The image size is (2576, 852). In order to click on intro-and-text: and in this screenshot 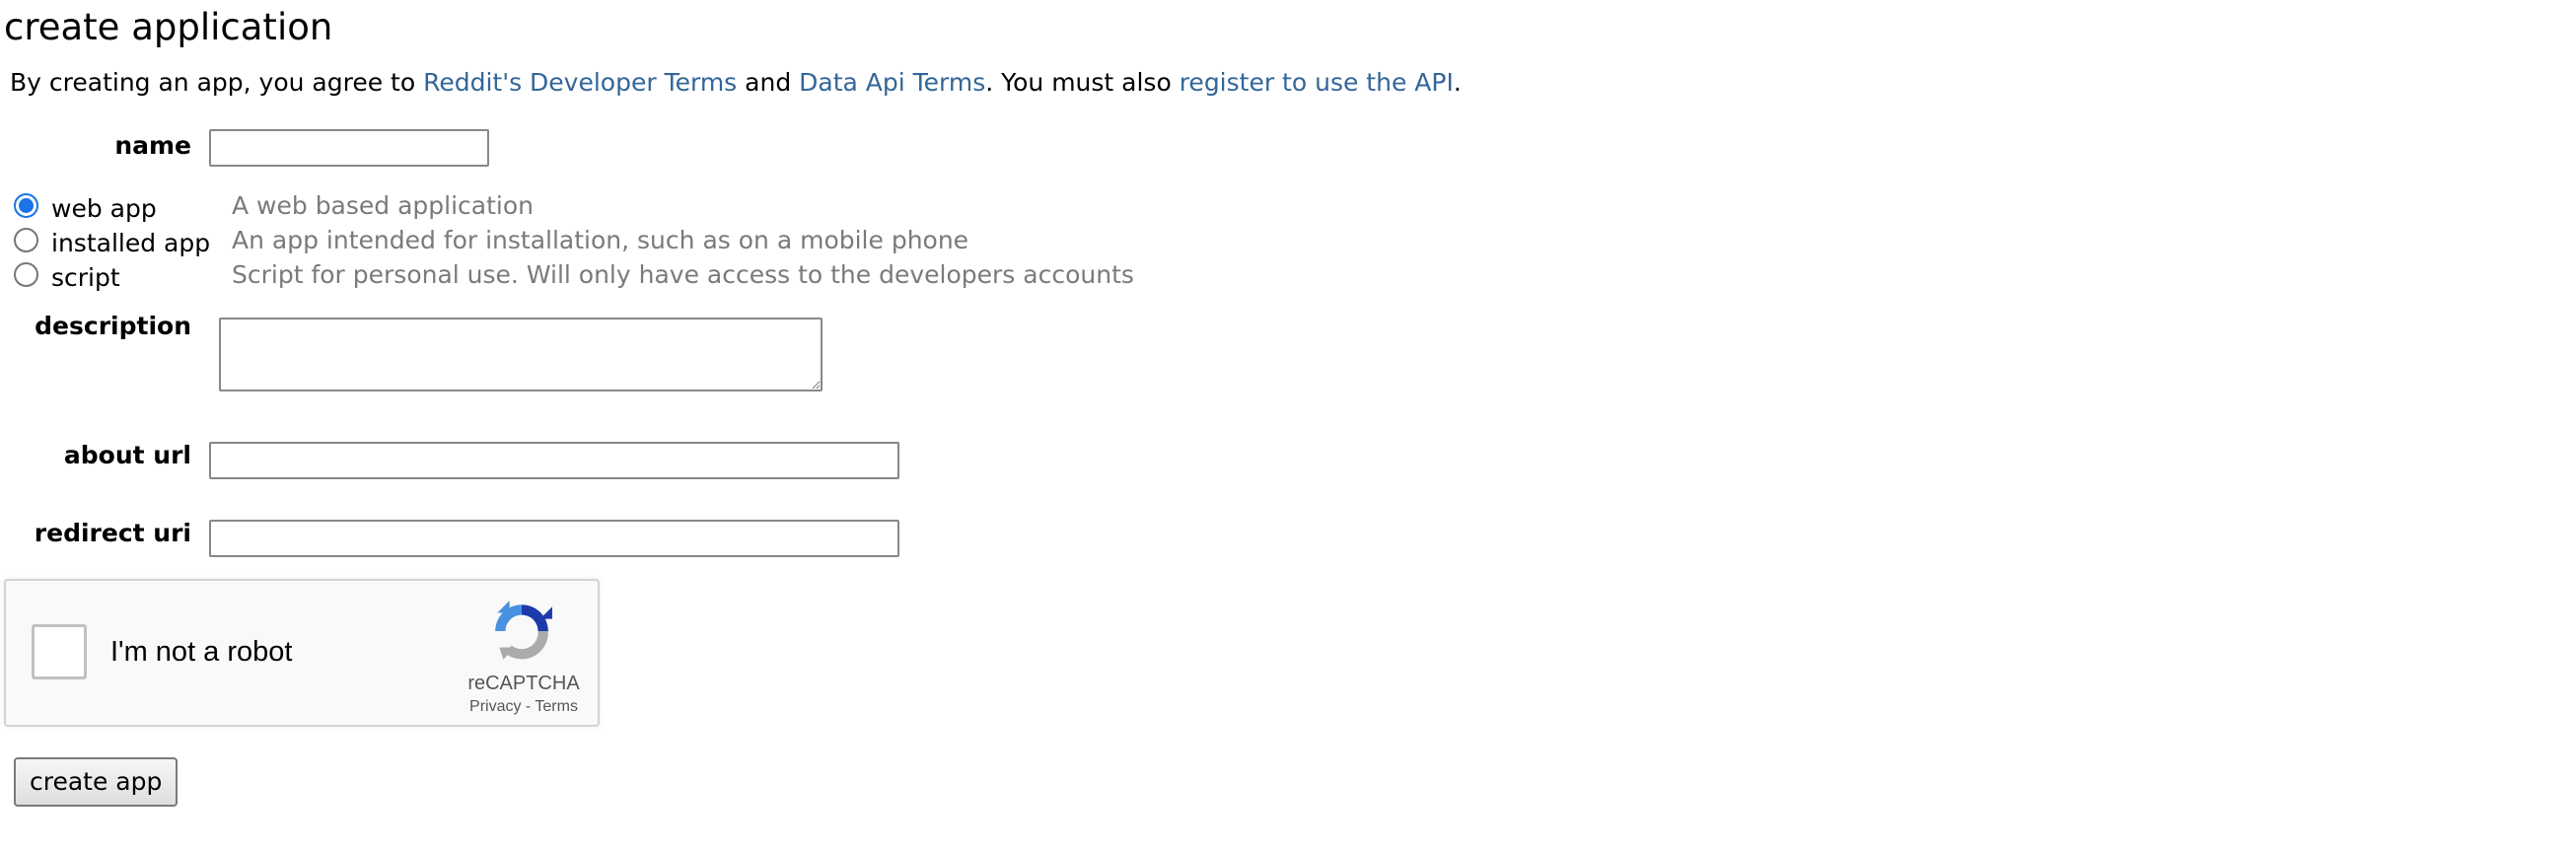, I will do `click(769, 83)`.